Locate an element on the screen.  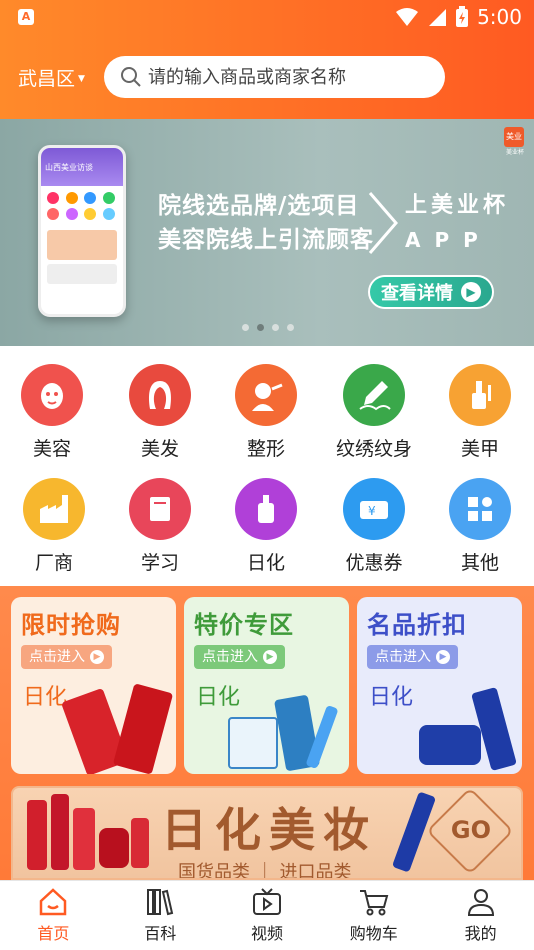
cosmetics-banner: 日化美妆 国货品类 ｜ 进口品类 GO is located at coordinates (267, 833).